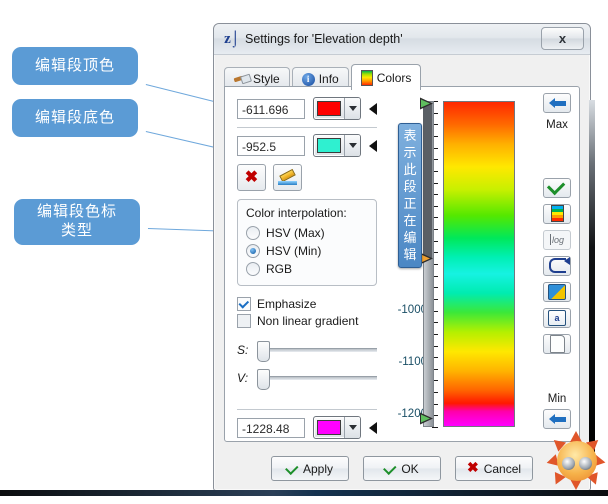 Image resolution: width=608 pixels, height=504 pixels. Describe the element at coordinates (271, 145) in the screenshot. I see `bottom-value-input: -952.5` at that location.